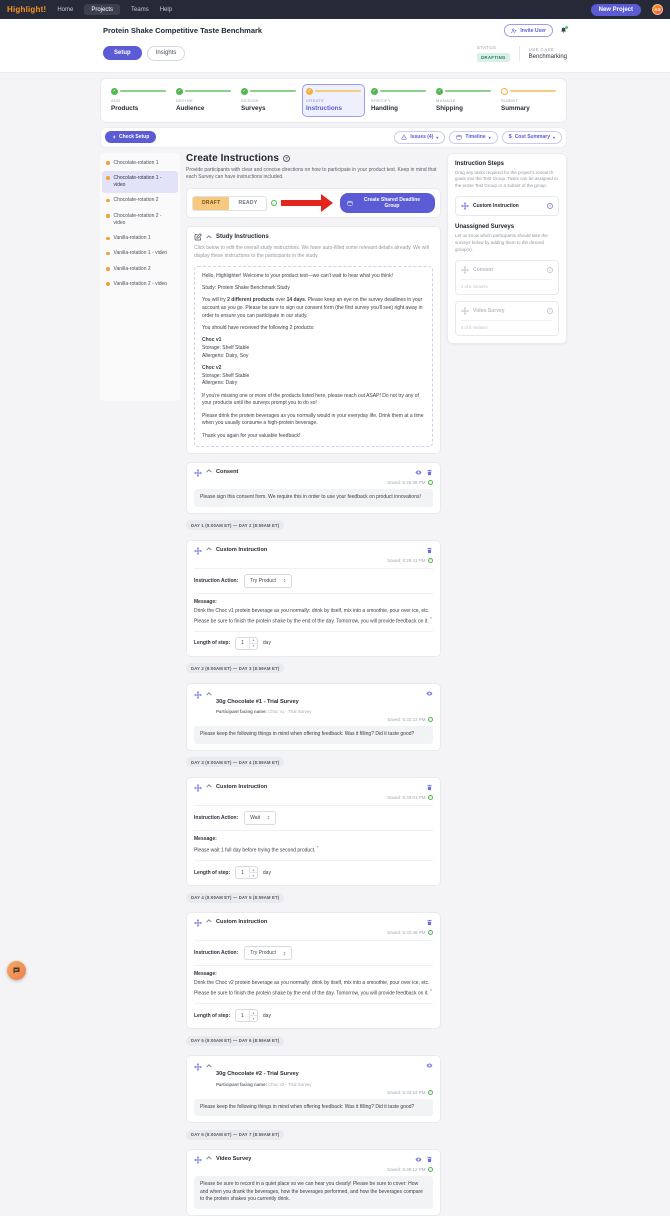  What do you see at coordinates (102, 9) in the screenshot?
I see `nav-projects: Projects` at bounding box center [102, 9].